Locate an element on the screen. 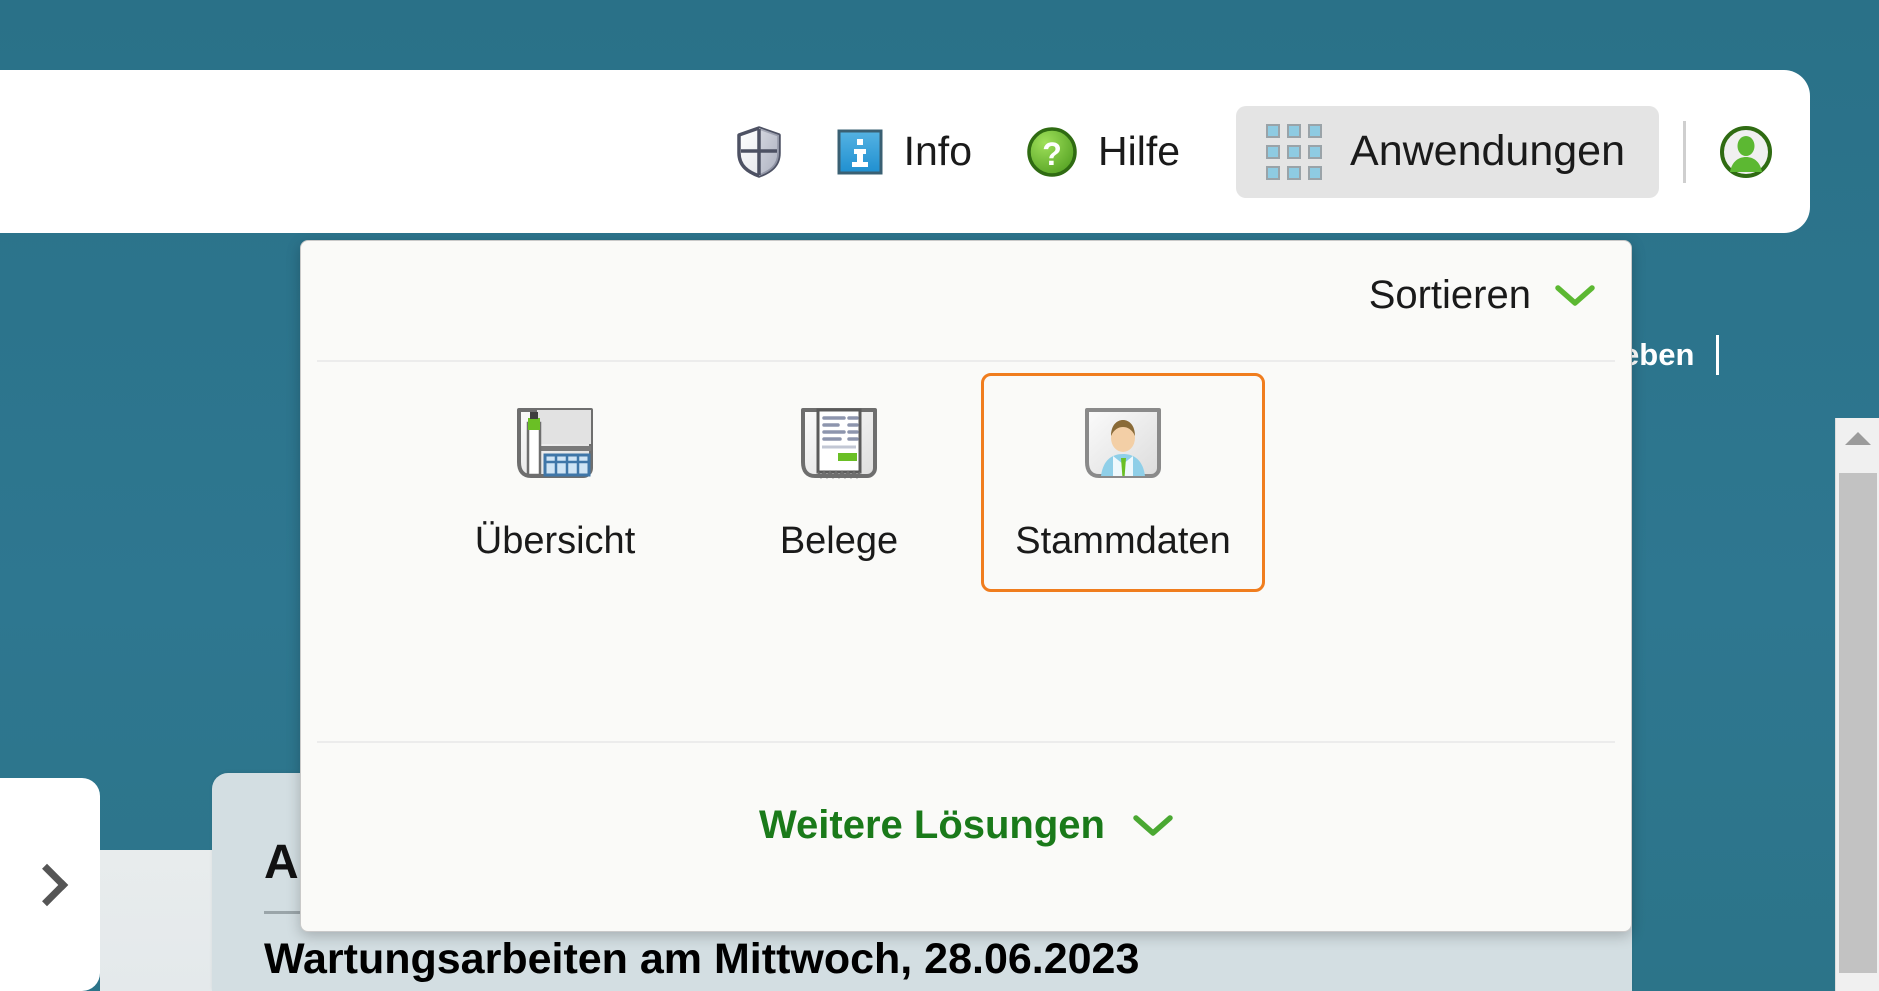  info-button: Info is located at coordinates (904, 152).